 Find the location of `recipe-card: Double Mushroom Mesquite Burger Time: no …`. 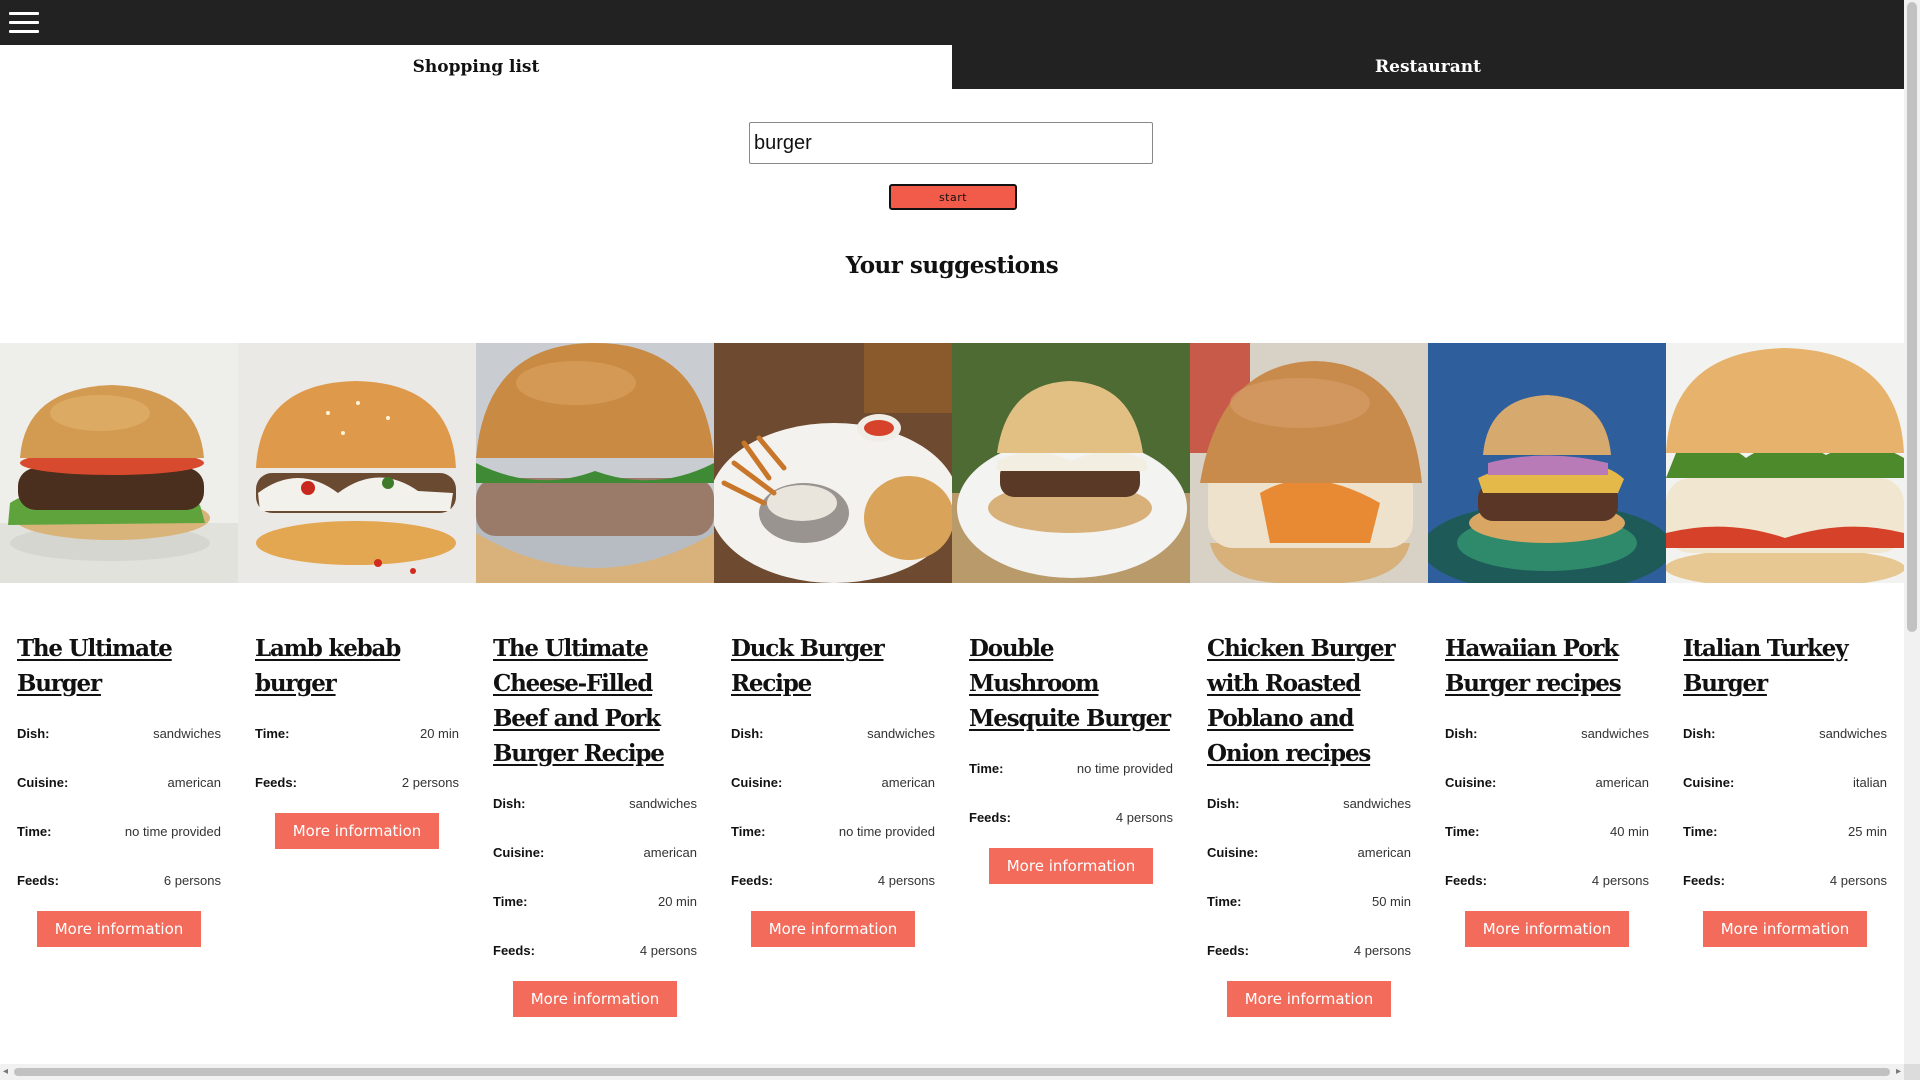

recipe-card: Double Mushroom Mesquite Burger Time: no … is located at coordinates (1071, 613).